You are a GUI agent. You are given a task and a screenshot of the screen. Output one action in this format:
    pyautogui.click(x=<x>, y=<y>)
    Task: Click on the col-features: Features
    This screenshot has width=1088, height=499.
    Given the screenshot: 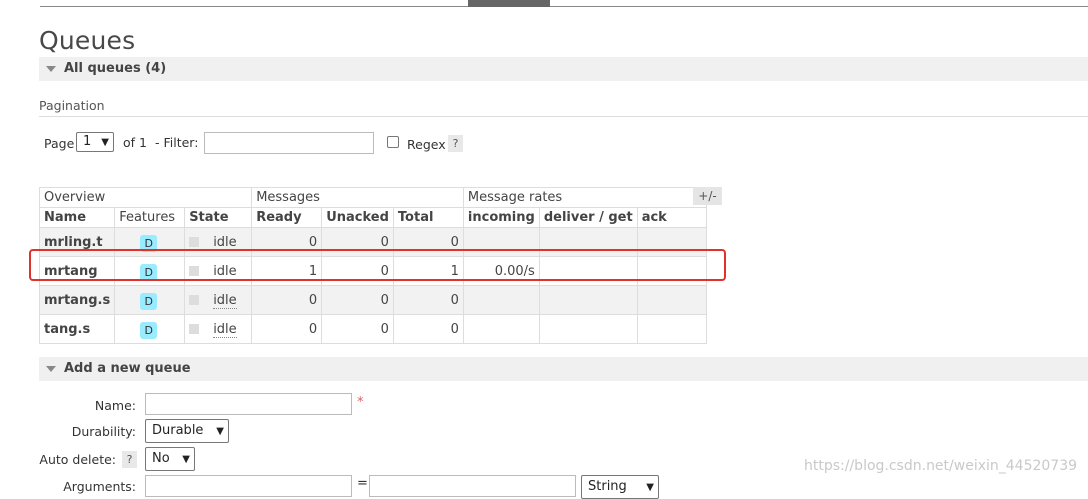 What is the action you would take?
    pyautogui.click(x=150, y=217)
    